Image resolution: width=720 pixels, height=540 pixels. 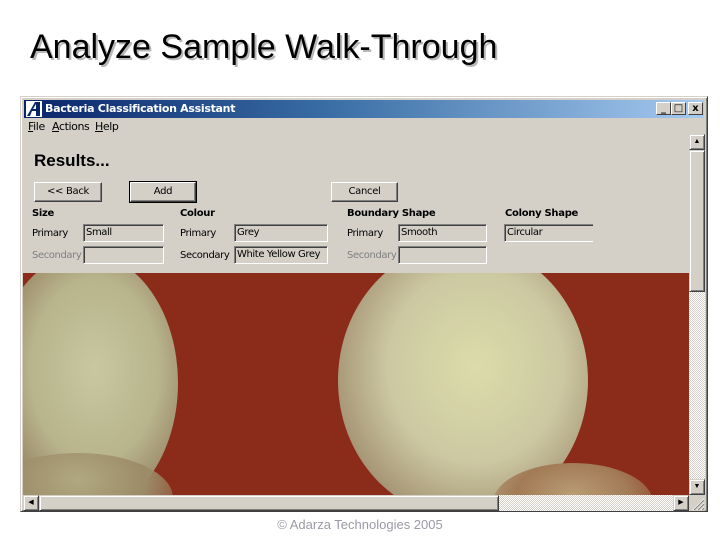 I want to click on size-primary-field: Small, so click(x=123, y=233).